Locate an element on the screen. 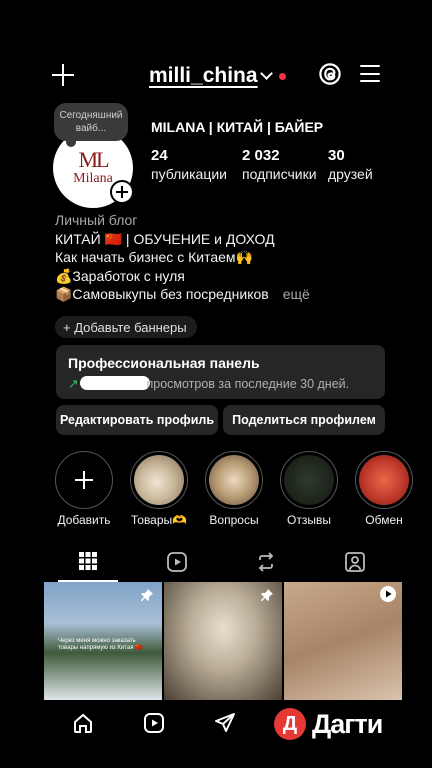 The image size is (432, 768). add-banners-button: + Добавьте баннеры is located at coordinates (126, 327).